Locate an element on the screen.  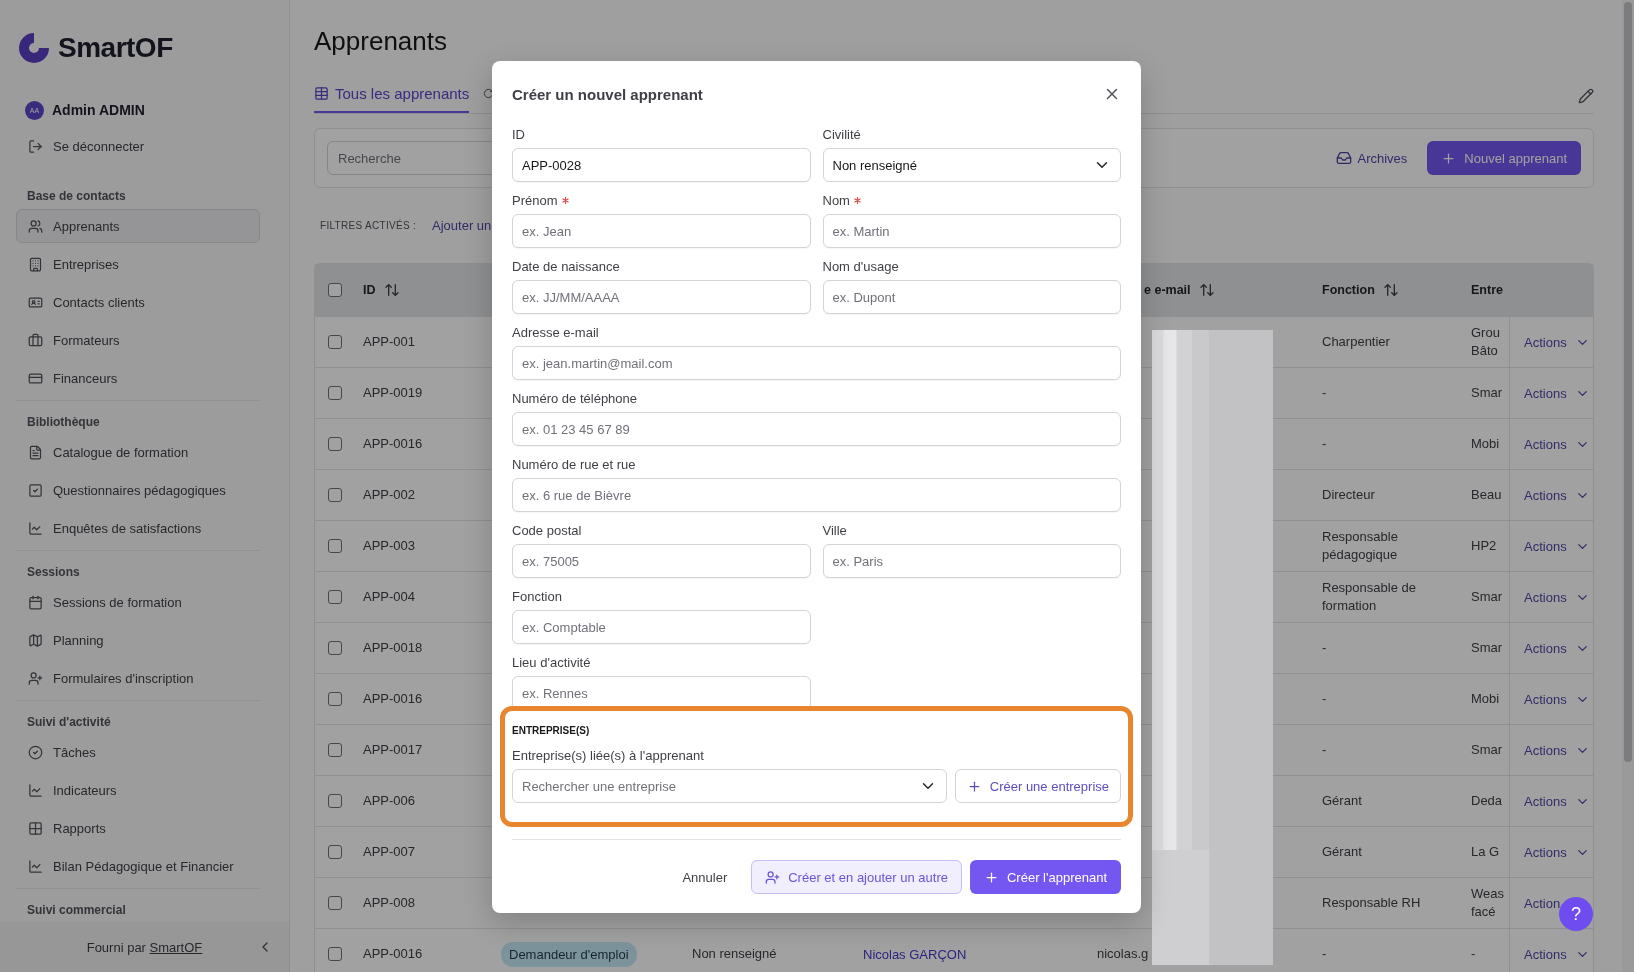
nav-item: Tâches is located at coordinates (138, 752).